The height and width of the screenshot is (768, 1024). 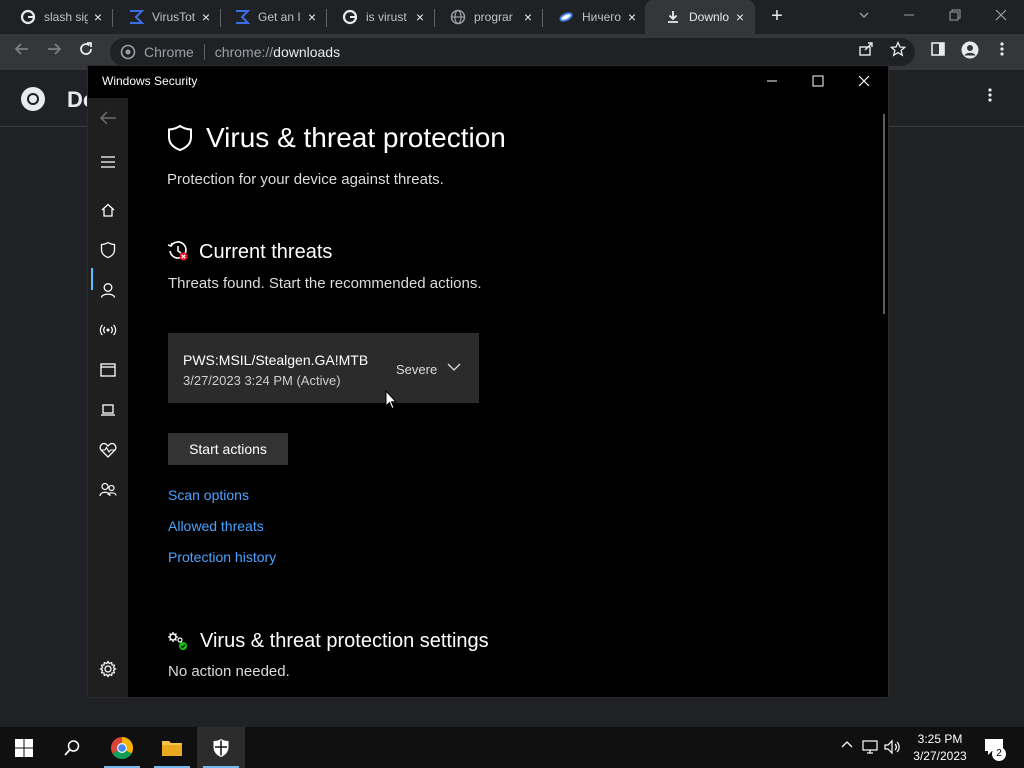 What do you see at coordinates (955, 16) in the screenshot?
I see `browser-restore-icon` at bounding box center [955, 16].